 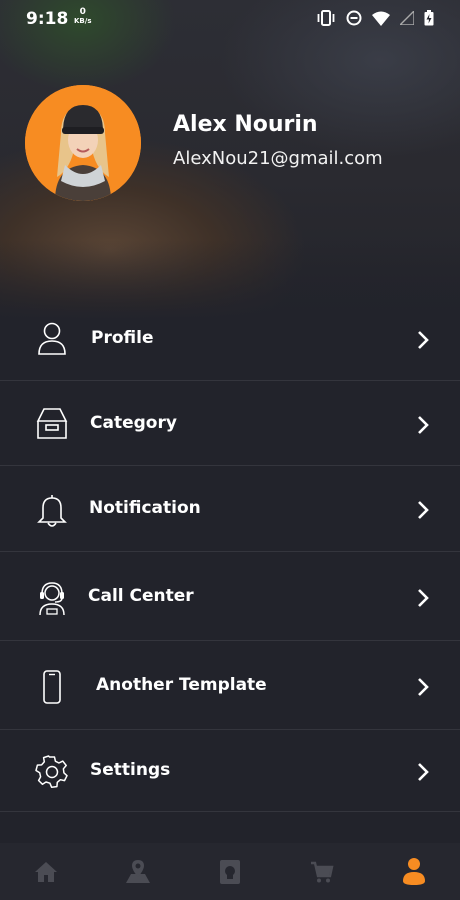 I want to click on map-pin-icon, so click(x=138, y=871).